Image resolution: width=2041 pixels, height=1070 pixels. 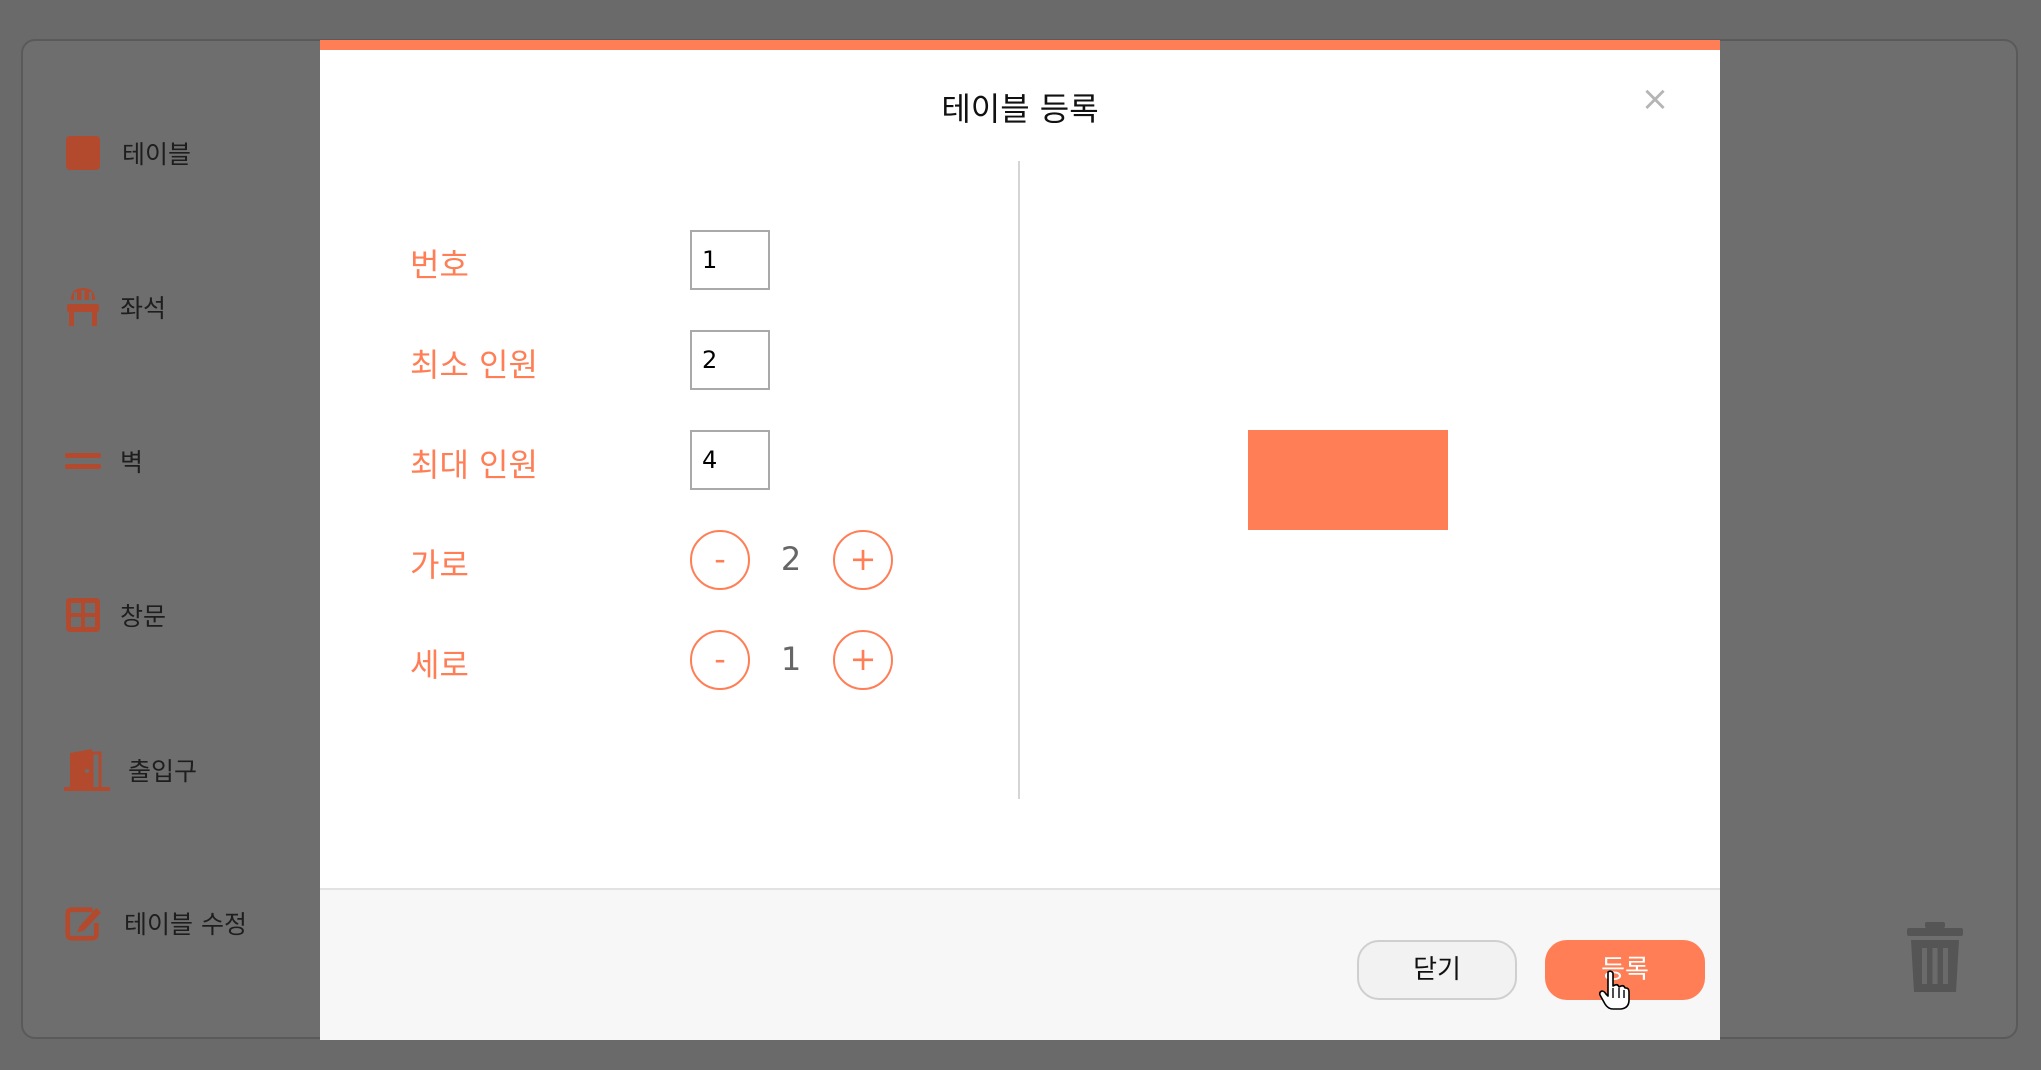 I want to click on sidebar-item-label: 테이블 수정, so click(x=185, y=924).